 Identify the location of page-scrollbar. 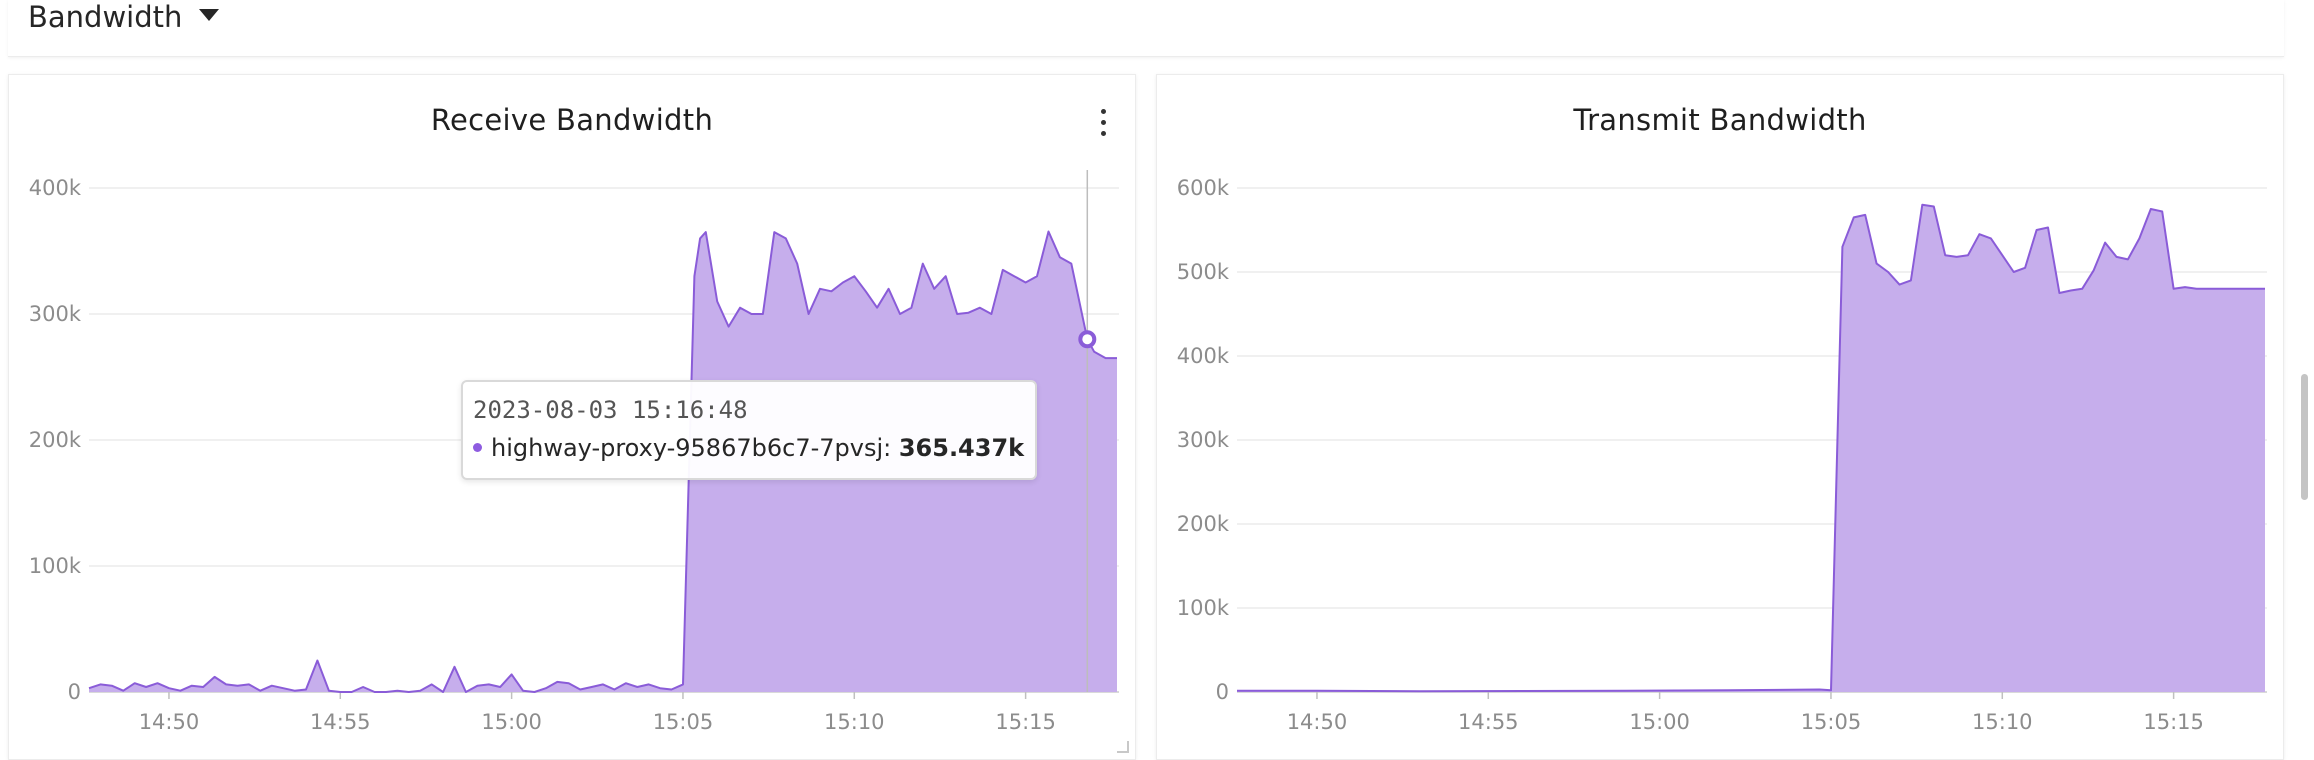
(2304, 437).